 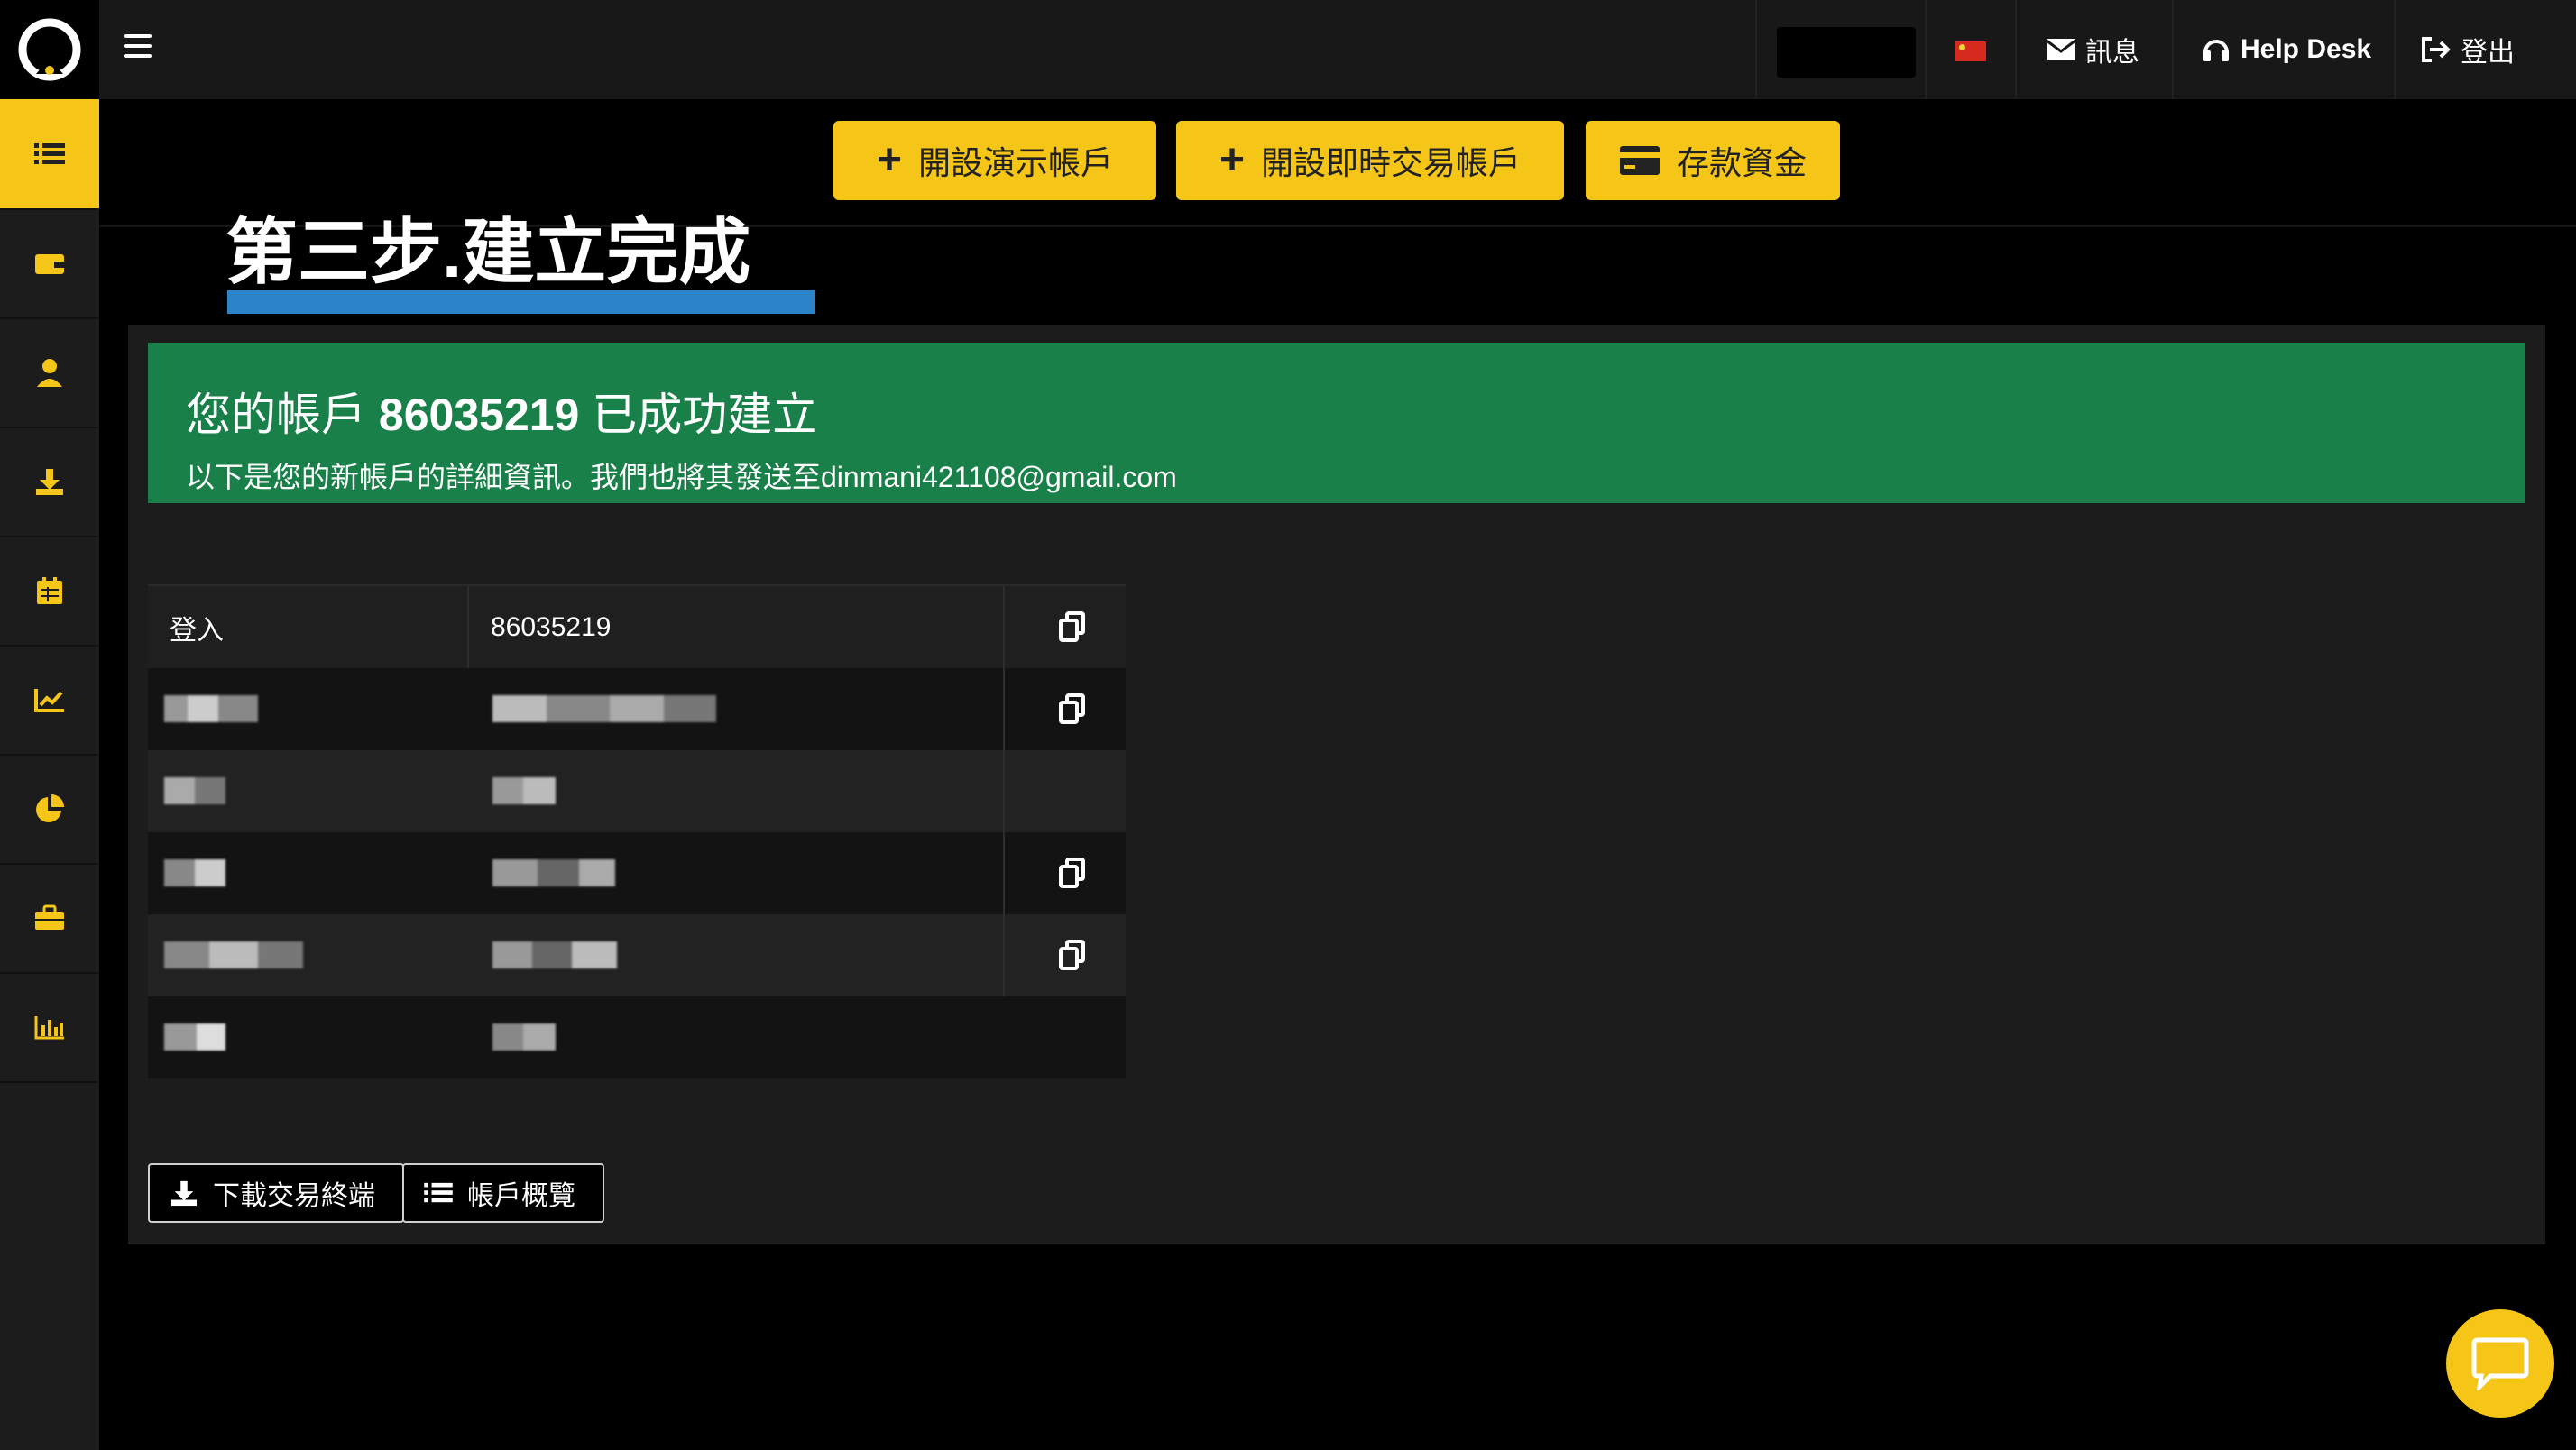 I want to click on account-overview-label: 帳戶概覽, so click(x=521, y=1196).